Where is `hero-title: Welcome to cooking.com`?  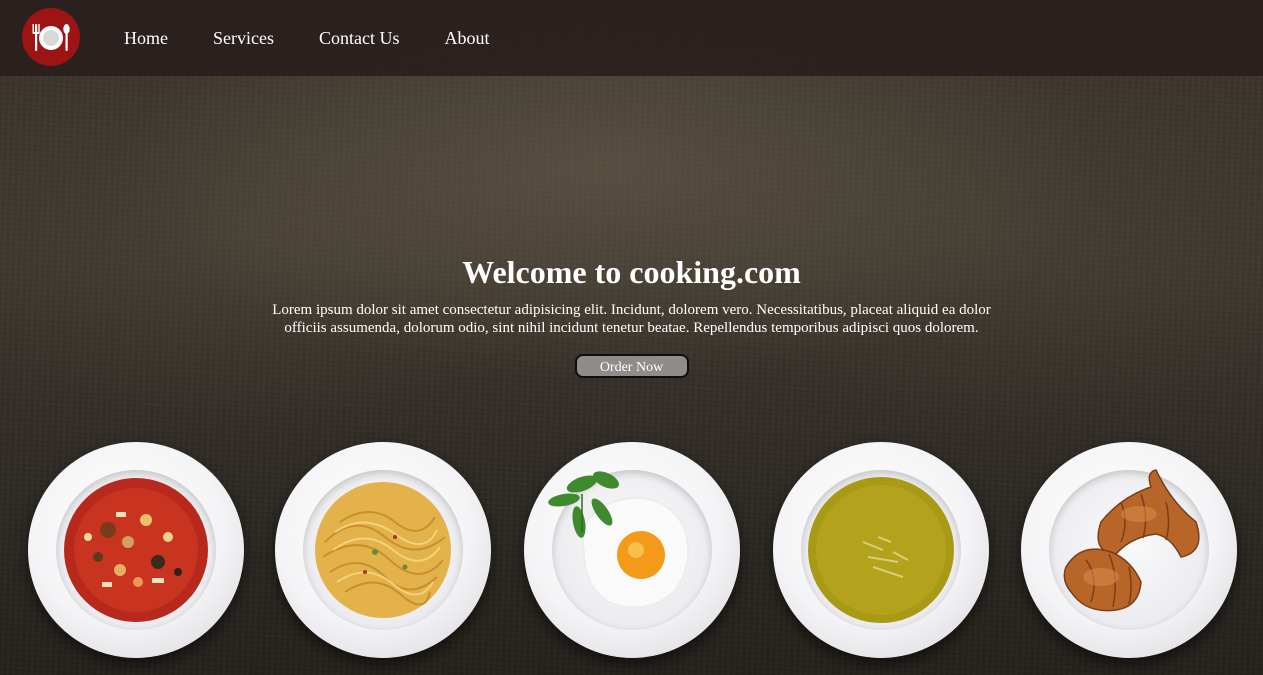
hero-title: Welcome to cooking.com is located at coordinates (631, 272).